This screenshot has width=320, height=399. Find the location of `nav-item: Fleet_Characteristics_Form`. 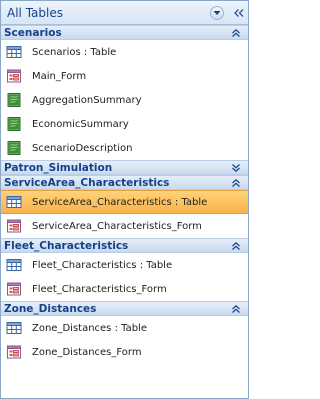

nav-item: Fleet_Characteristics_Form is located at coordinates (124, 289).